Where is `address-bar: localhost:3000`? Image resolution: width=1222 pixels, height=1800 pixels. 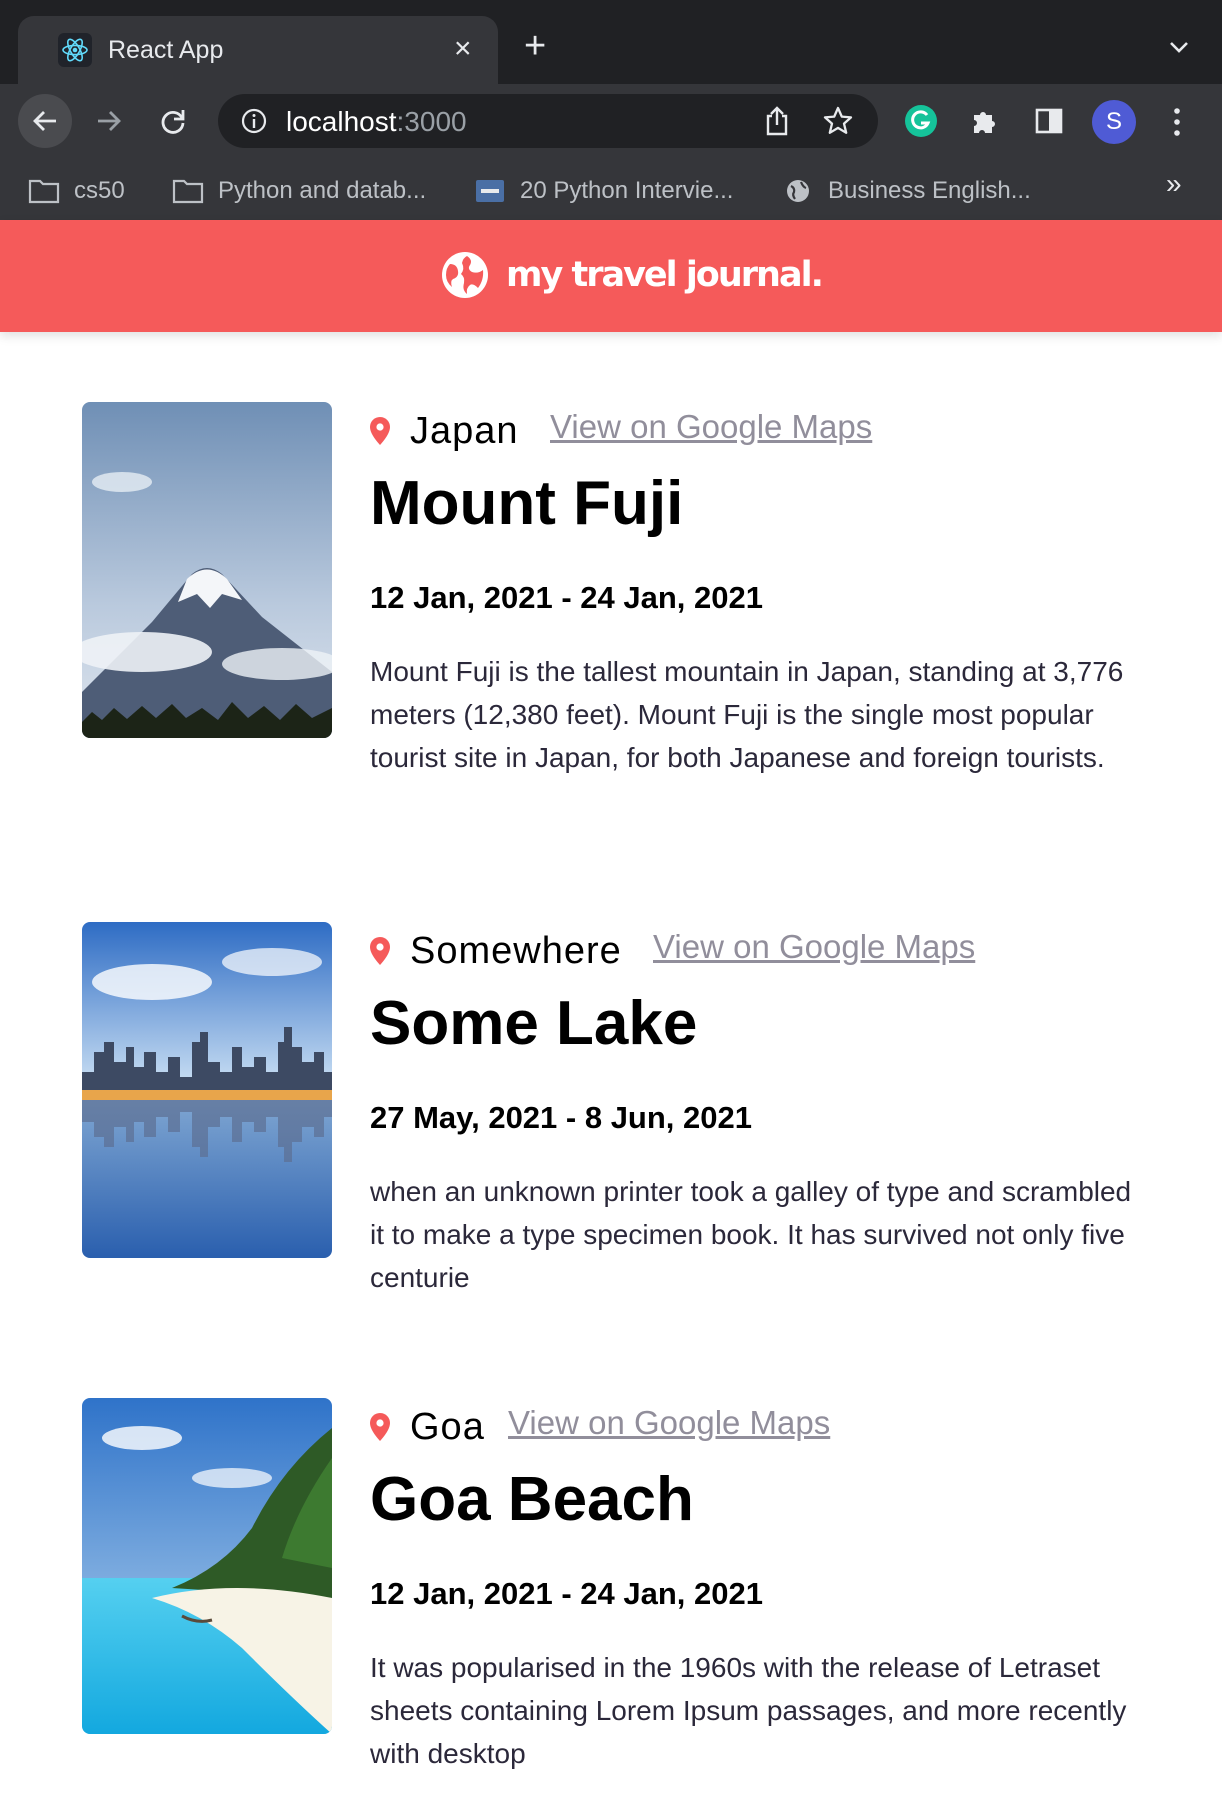
address-bar: localhost:3000 is located at coordinates (548, 121).